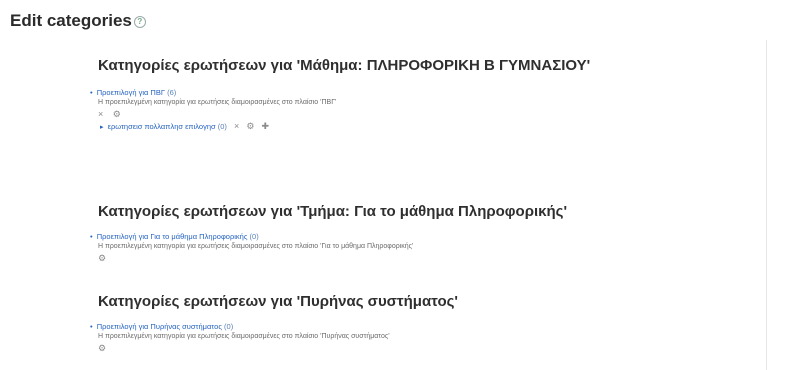 The width and height of the screenshot is (791, 370). I want to click on caret-icon: ▸, so click(102, 127).